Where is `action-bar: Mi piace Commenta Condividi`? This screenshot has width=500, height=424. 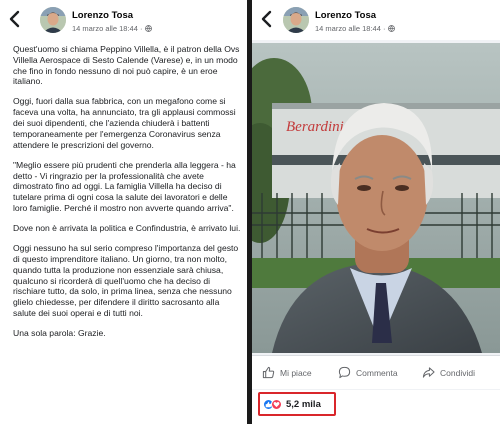 action-bar: Mi piace Commenta Condividi is located at coordinates (376, 372).